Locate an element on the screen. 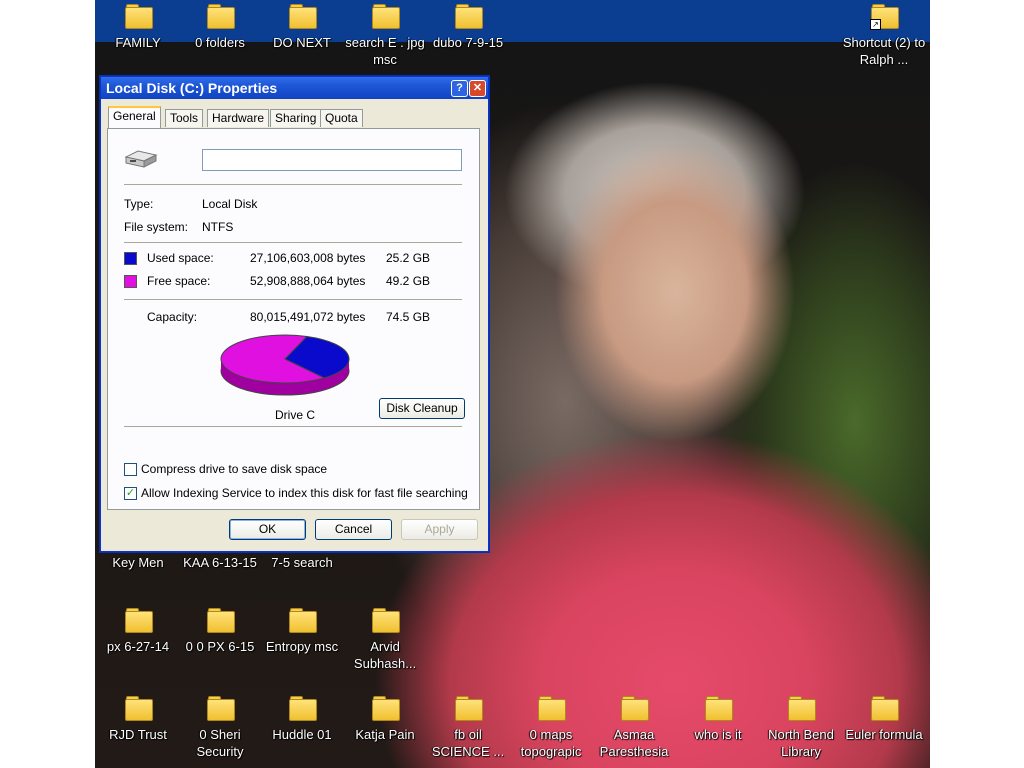 The width and height of the screenshot is (1024, 768). desktop-icon-do-next: DO NEXT is located at coordinates (302, 25).